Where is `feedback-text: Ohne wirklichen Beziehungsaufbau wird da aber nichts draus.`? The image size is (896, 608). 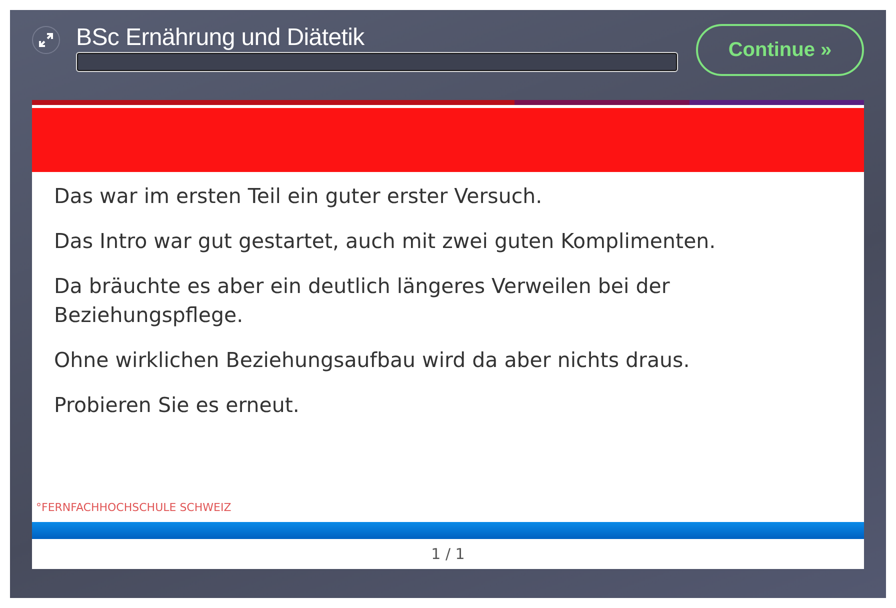
feedback-text: Ohne wirklichen Beziehungsaufbau wird da aber nichts draus. is located at coordinates (372, 360).